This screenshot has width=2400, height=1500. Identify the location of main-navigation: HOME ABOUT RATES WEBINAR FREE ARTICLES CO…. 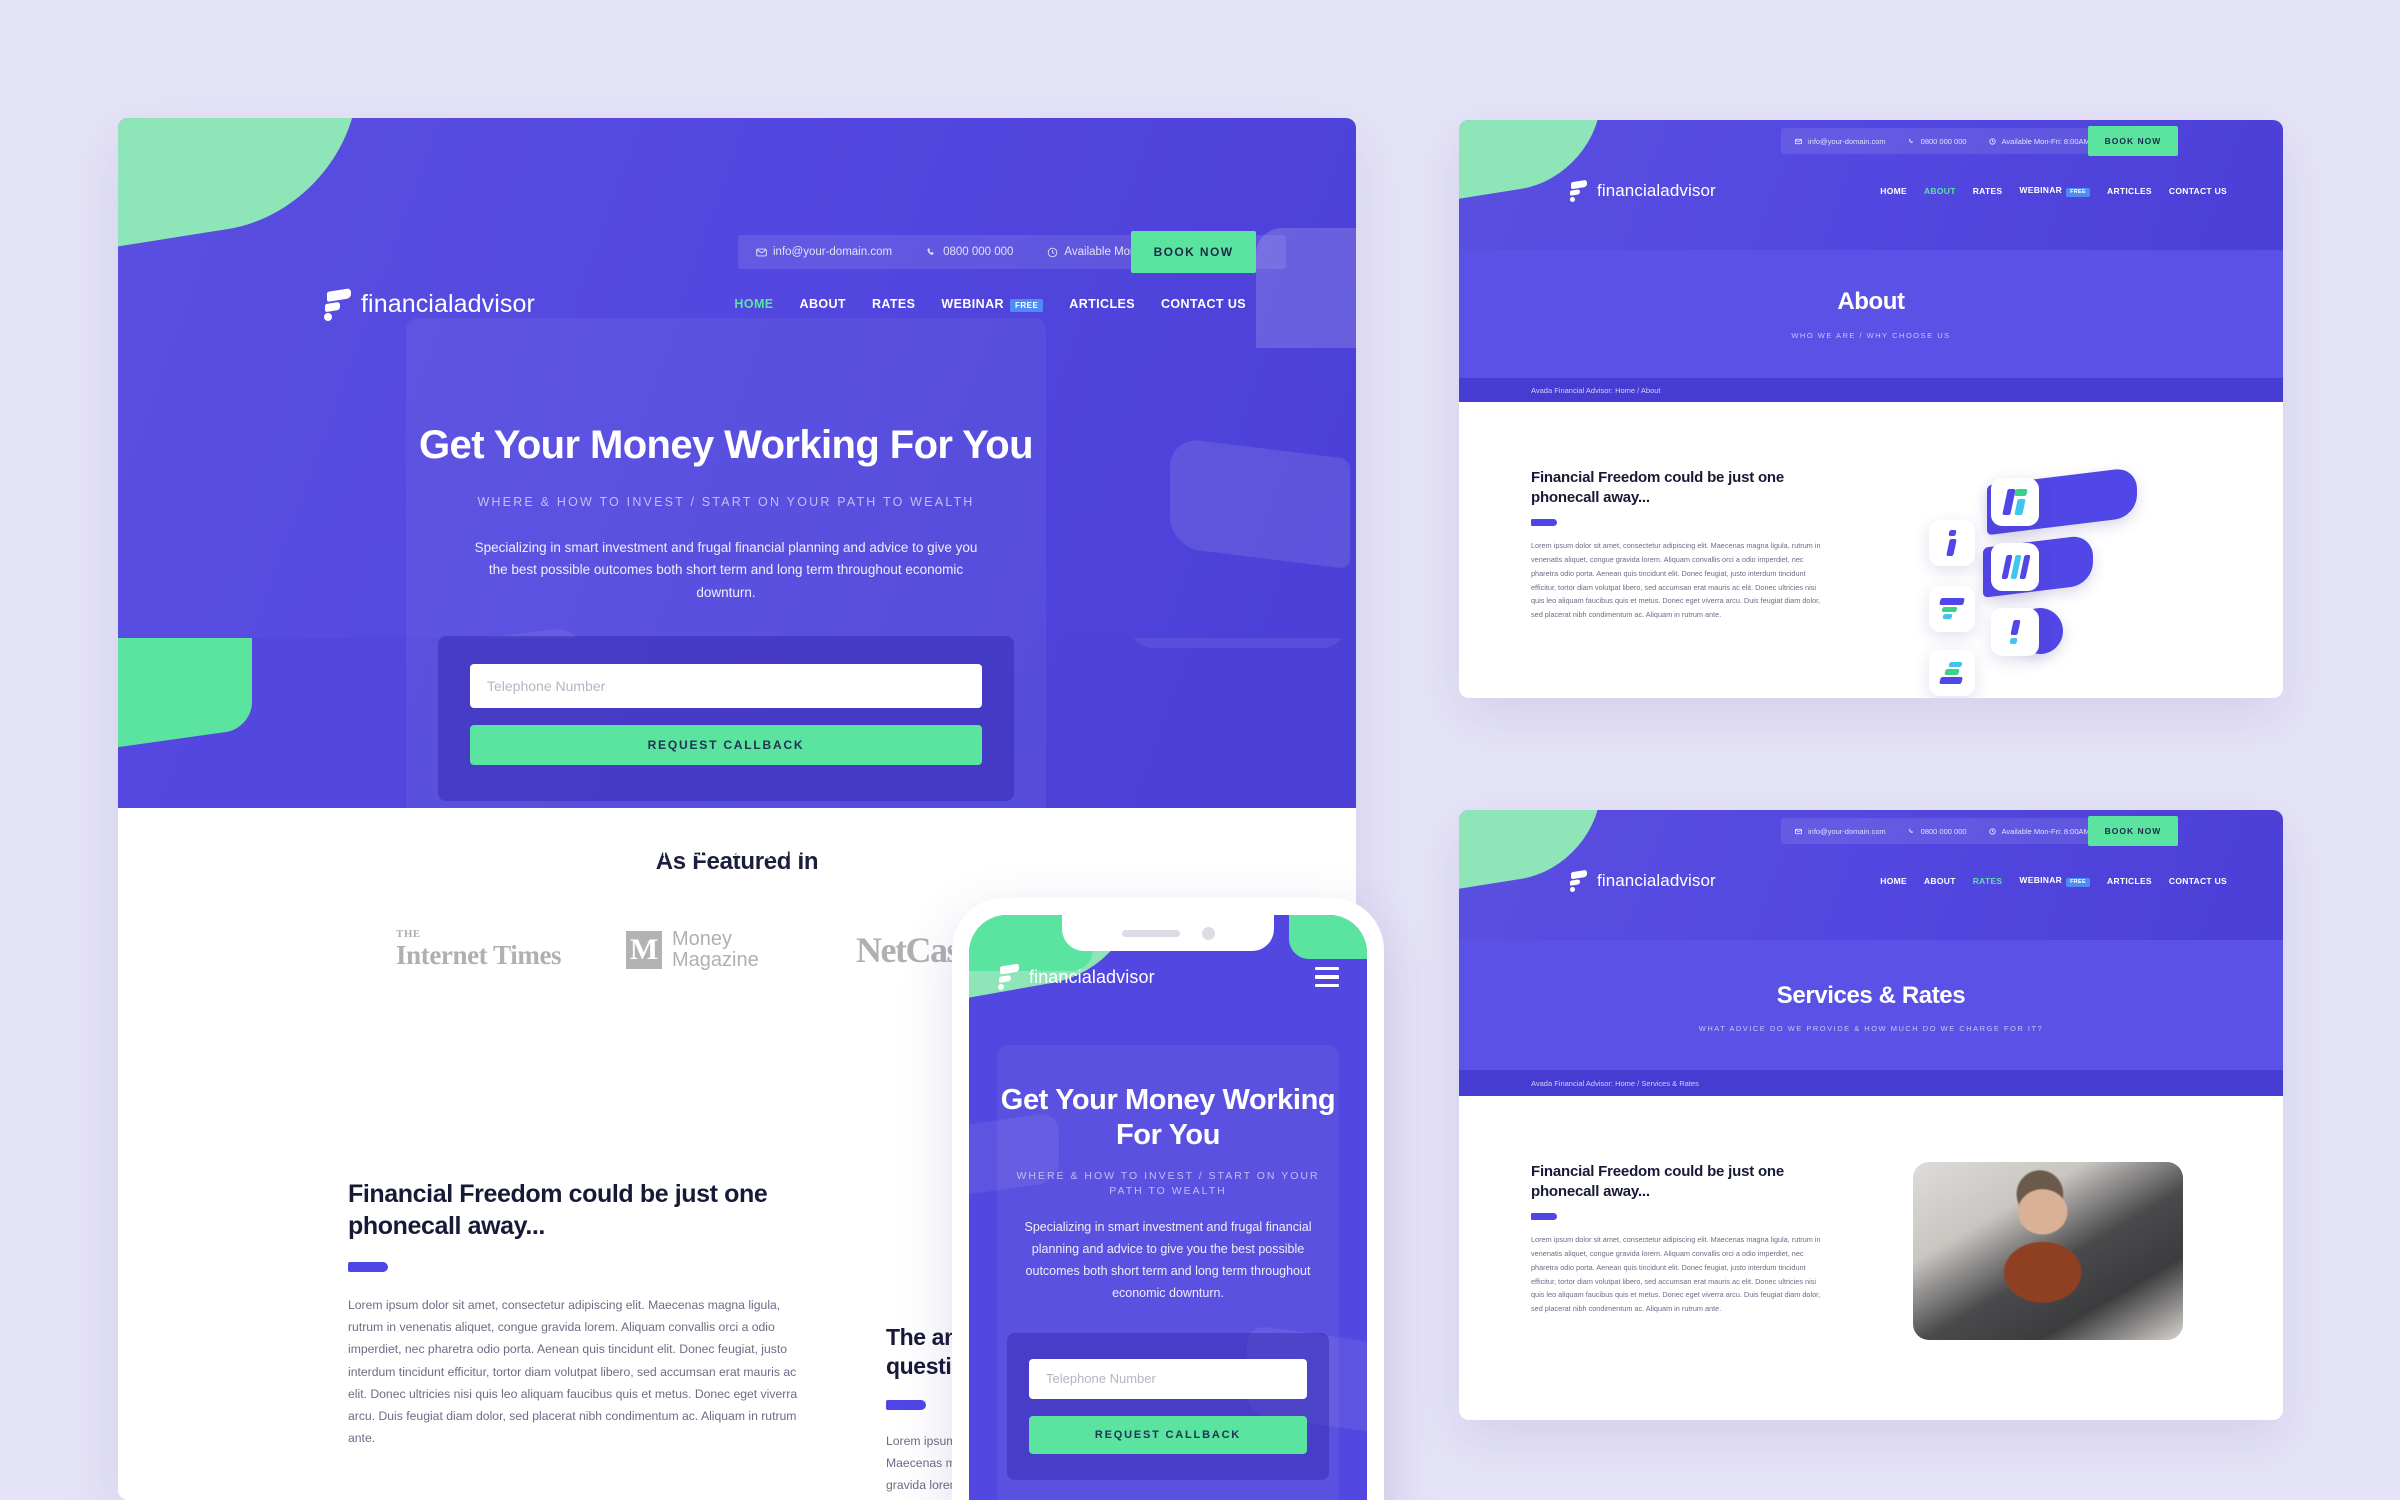
(2053, 881).